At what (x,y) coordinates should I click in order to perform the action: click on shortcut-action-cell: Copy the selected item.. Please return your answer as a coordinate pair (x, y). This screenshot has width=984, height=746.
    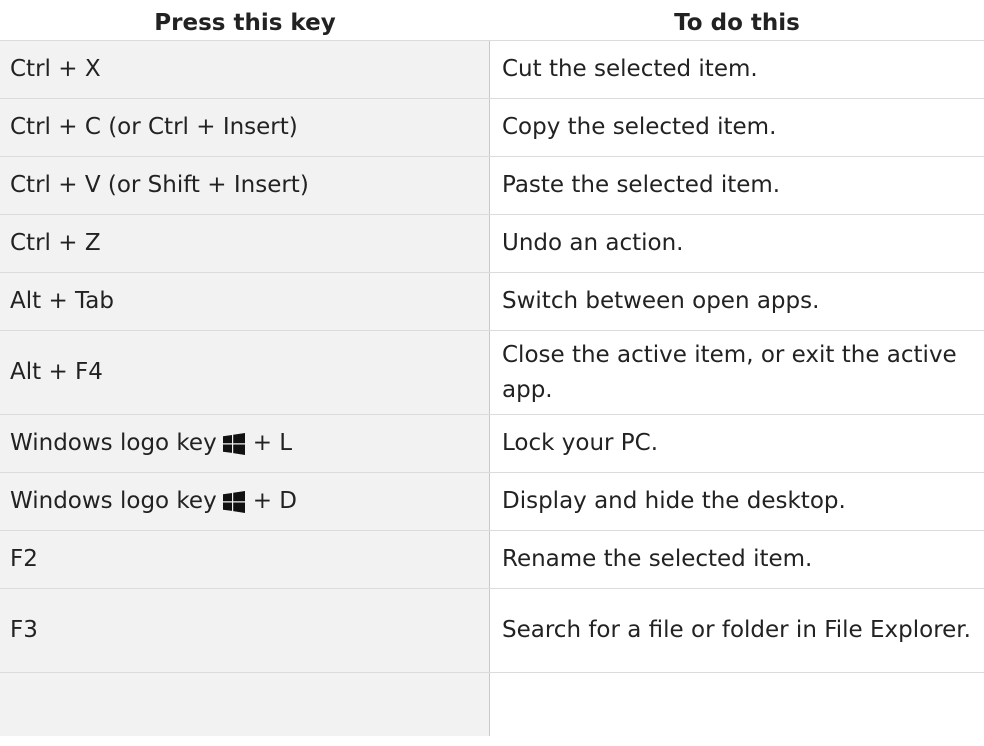
    Looking at the image, I should click on (737, 127).